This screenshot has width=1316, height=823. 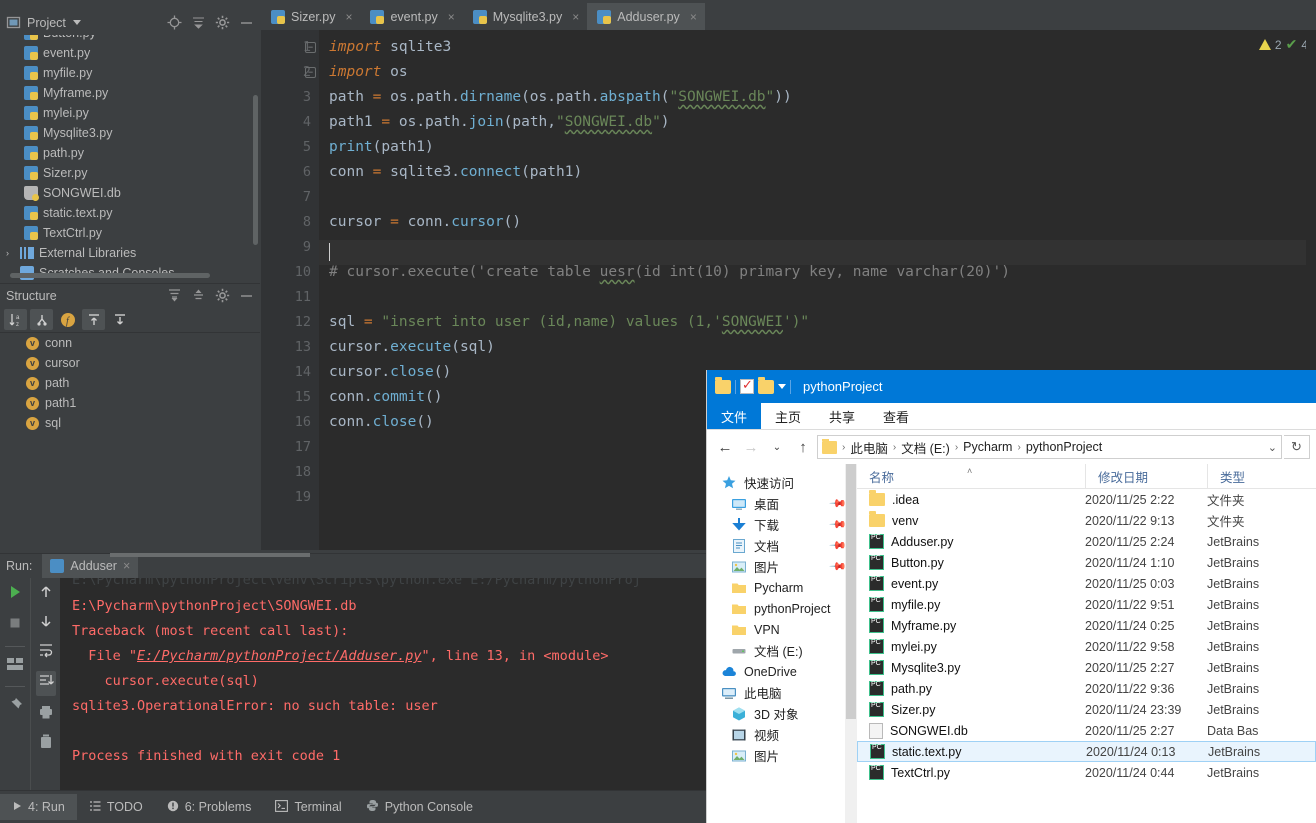 I want to click on nav-item-3d-objects: 3D 对象, so click(x=782, y=713).